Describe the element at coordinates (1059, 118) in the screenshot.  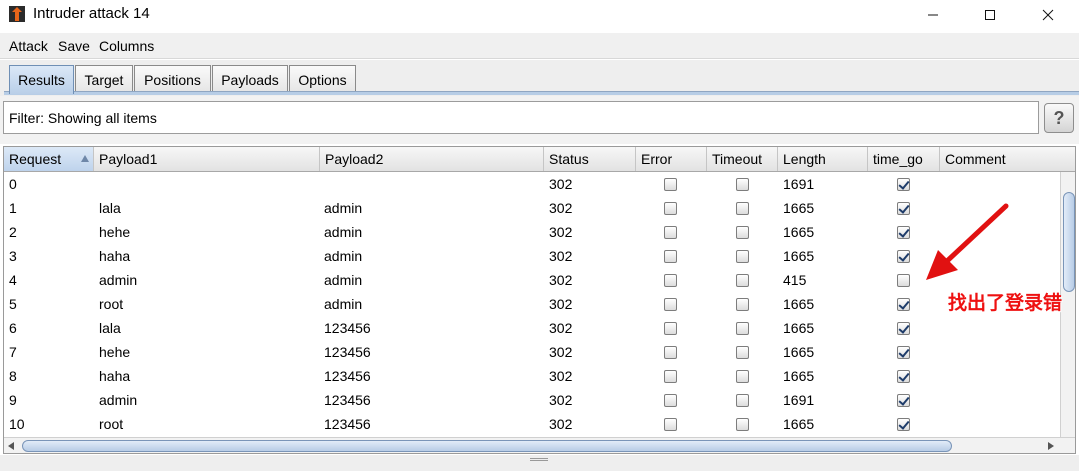
I see `help-button: ?` at that location.